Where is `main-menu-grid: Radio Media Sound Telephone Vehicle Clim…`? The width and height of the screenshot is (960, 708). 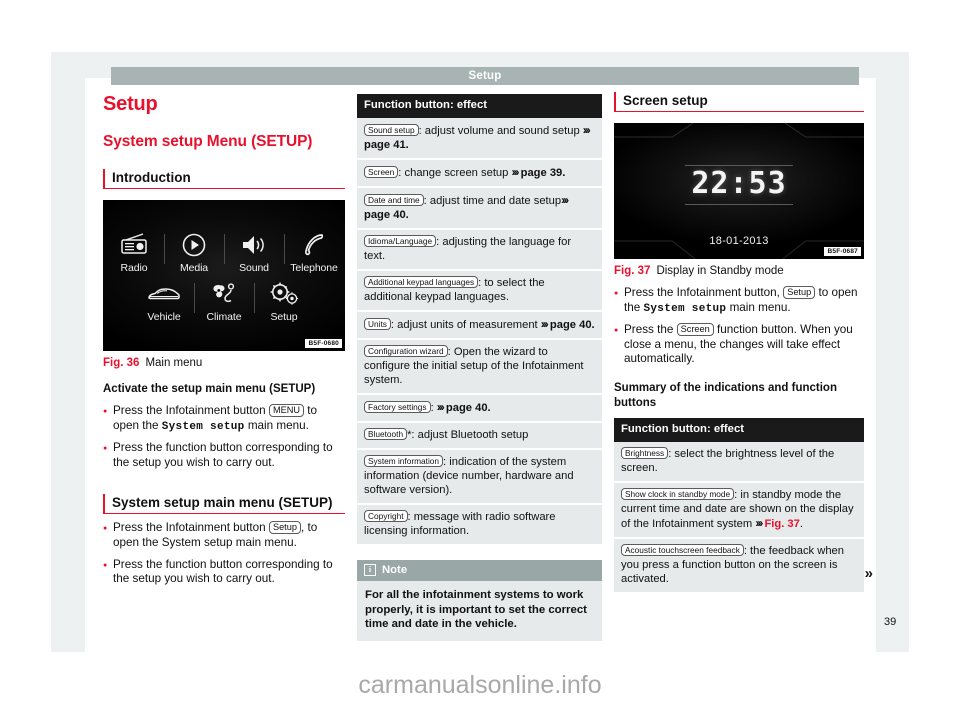
main-menu-grid: Radio Media Sound Telephone Vehicle Clim… is located at coordinates (224, 275).